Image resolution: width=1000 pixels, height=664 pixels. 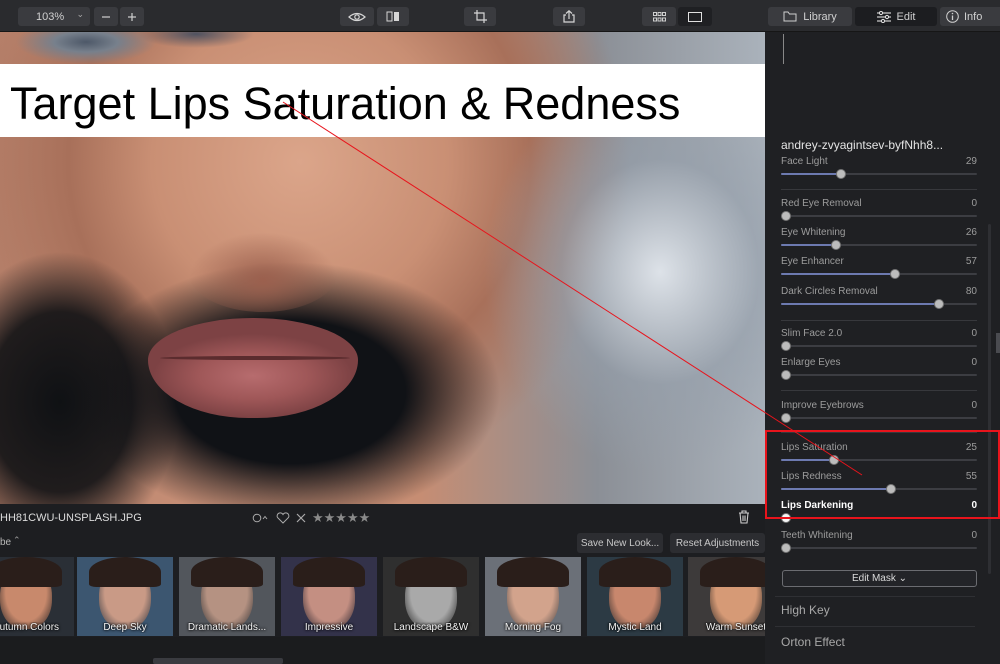 I want to click on slider-label: Face Light, so click(x=804, y=161).